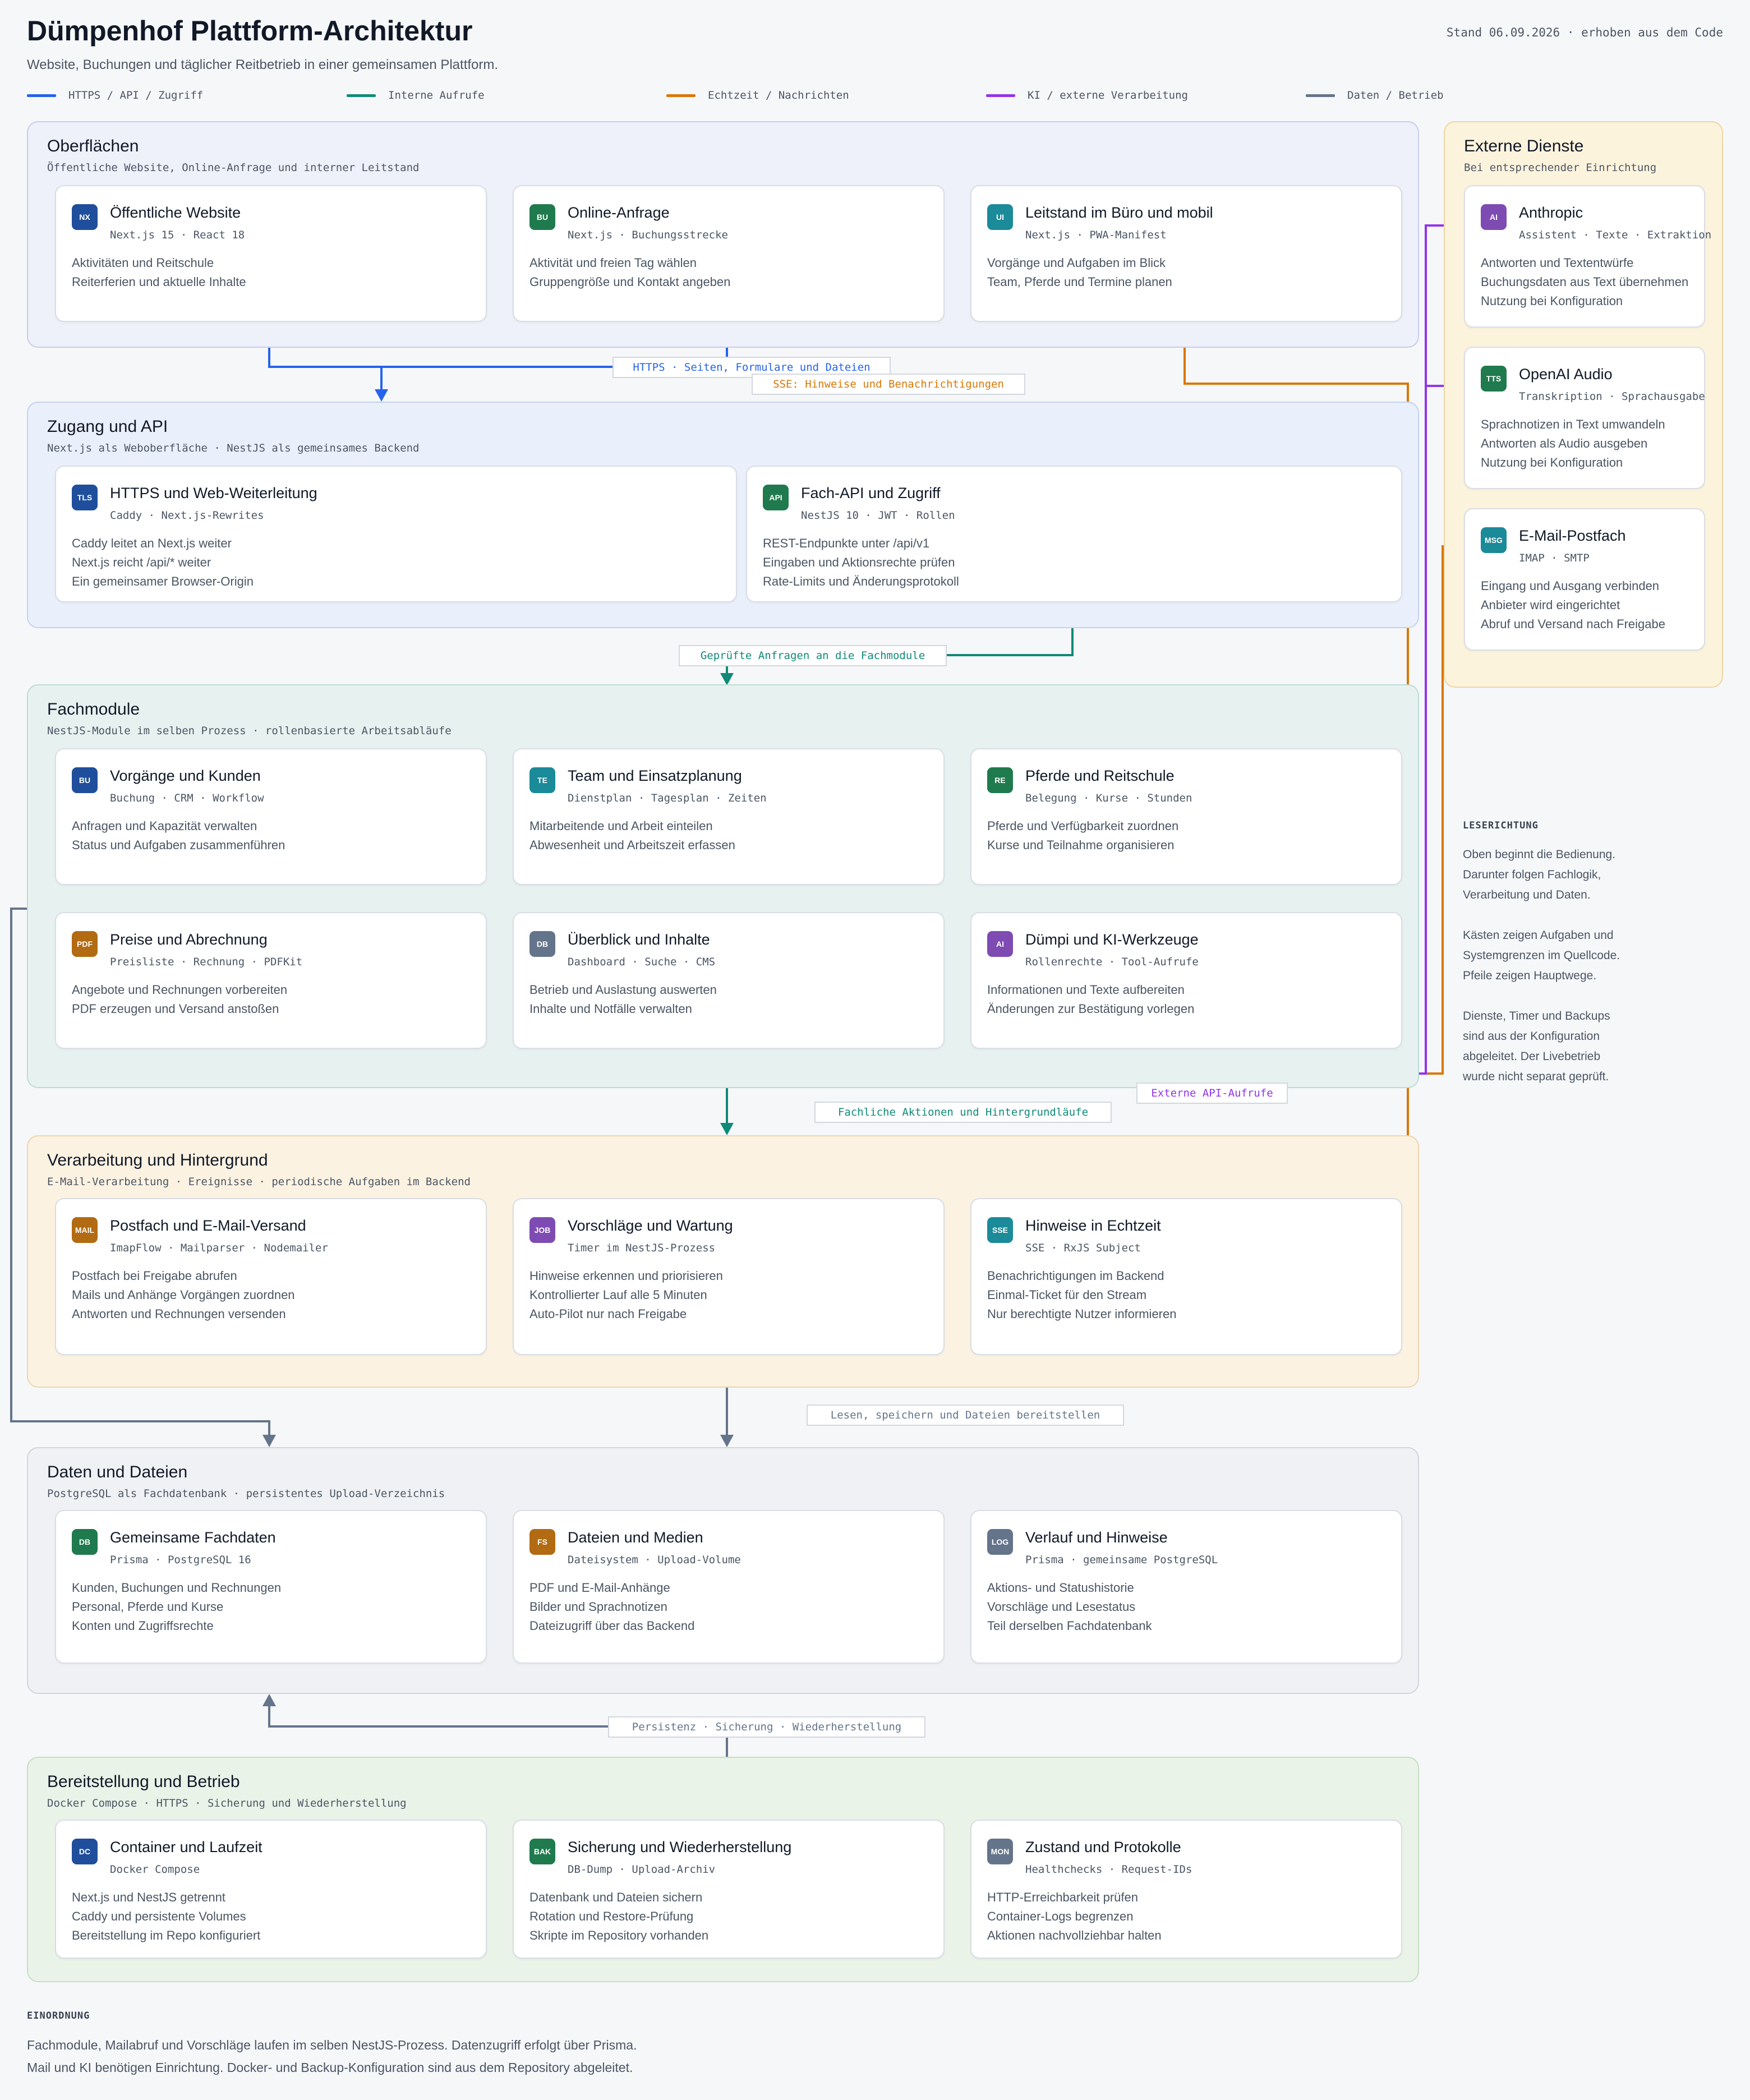  I want to click on card-line: Kurse und Teilnahme organisieren, so click(1081, 845).